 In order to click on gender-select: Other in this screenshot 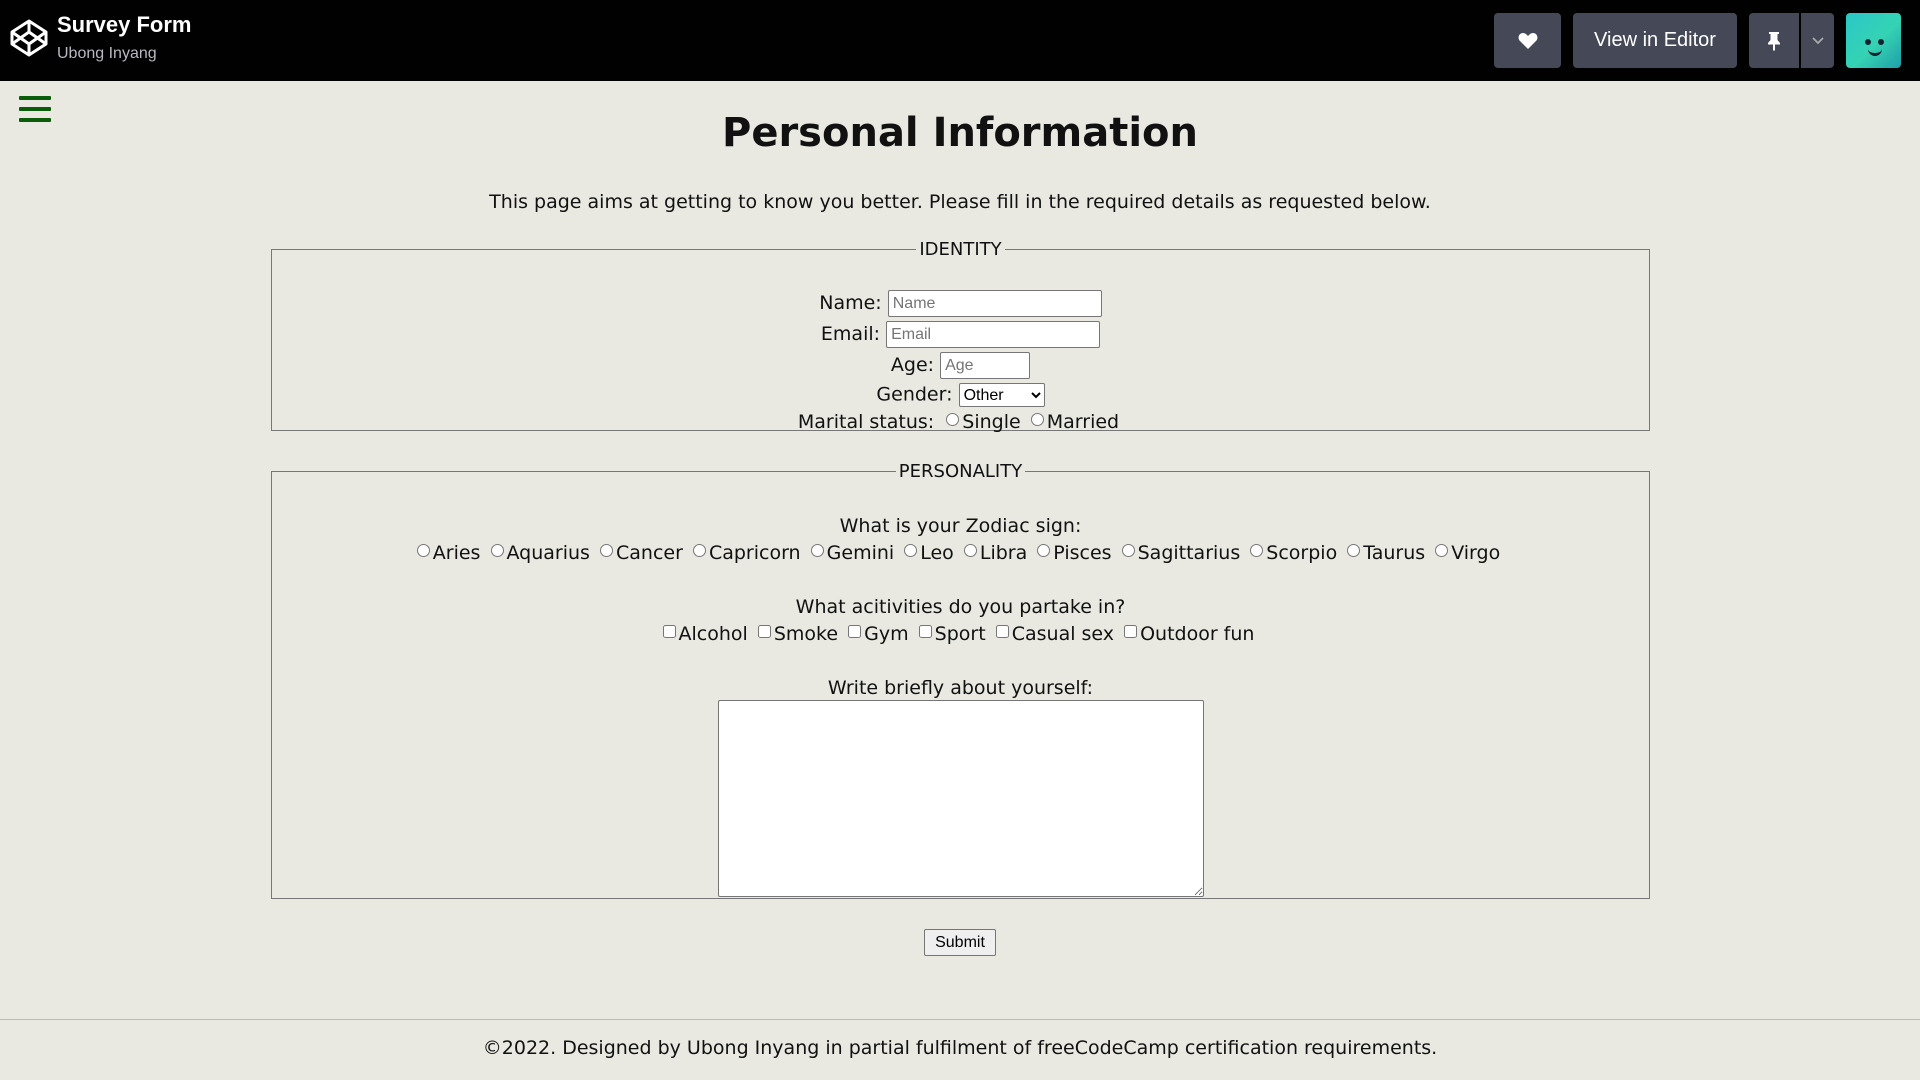, I will do `click(1001, 395)`.